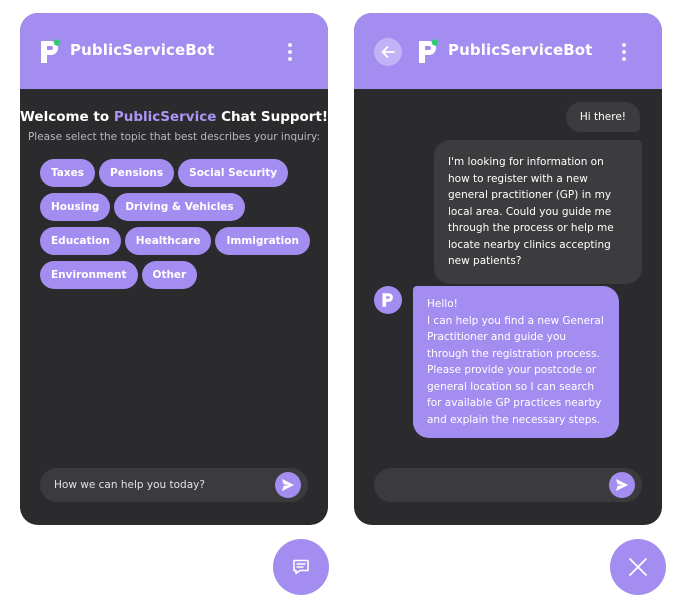  Describe the element at coordinates (137, 173) in the screenshot. I see `topic-chip-pensions: Pensions` at that location.